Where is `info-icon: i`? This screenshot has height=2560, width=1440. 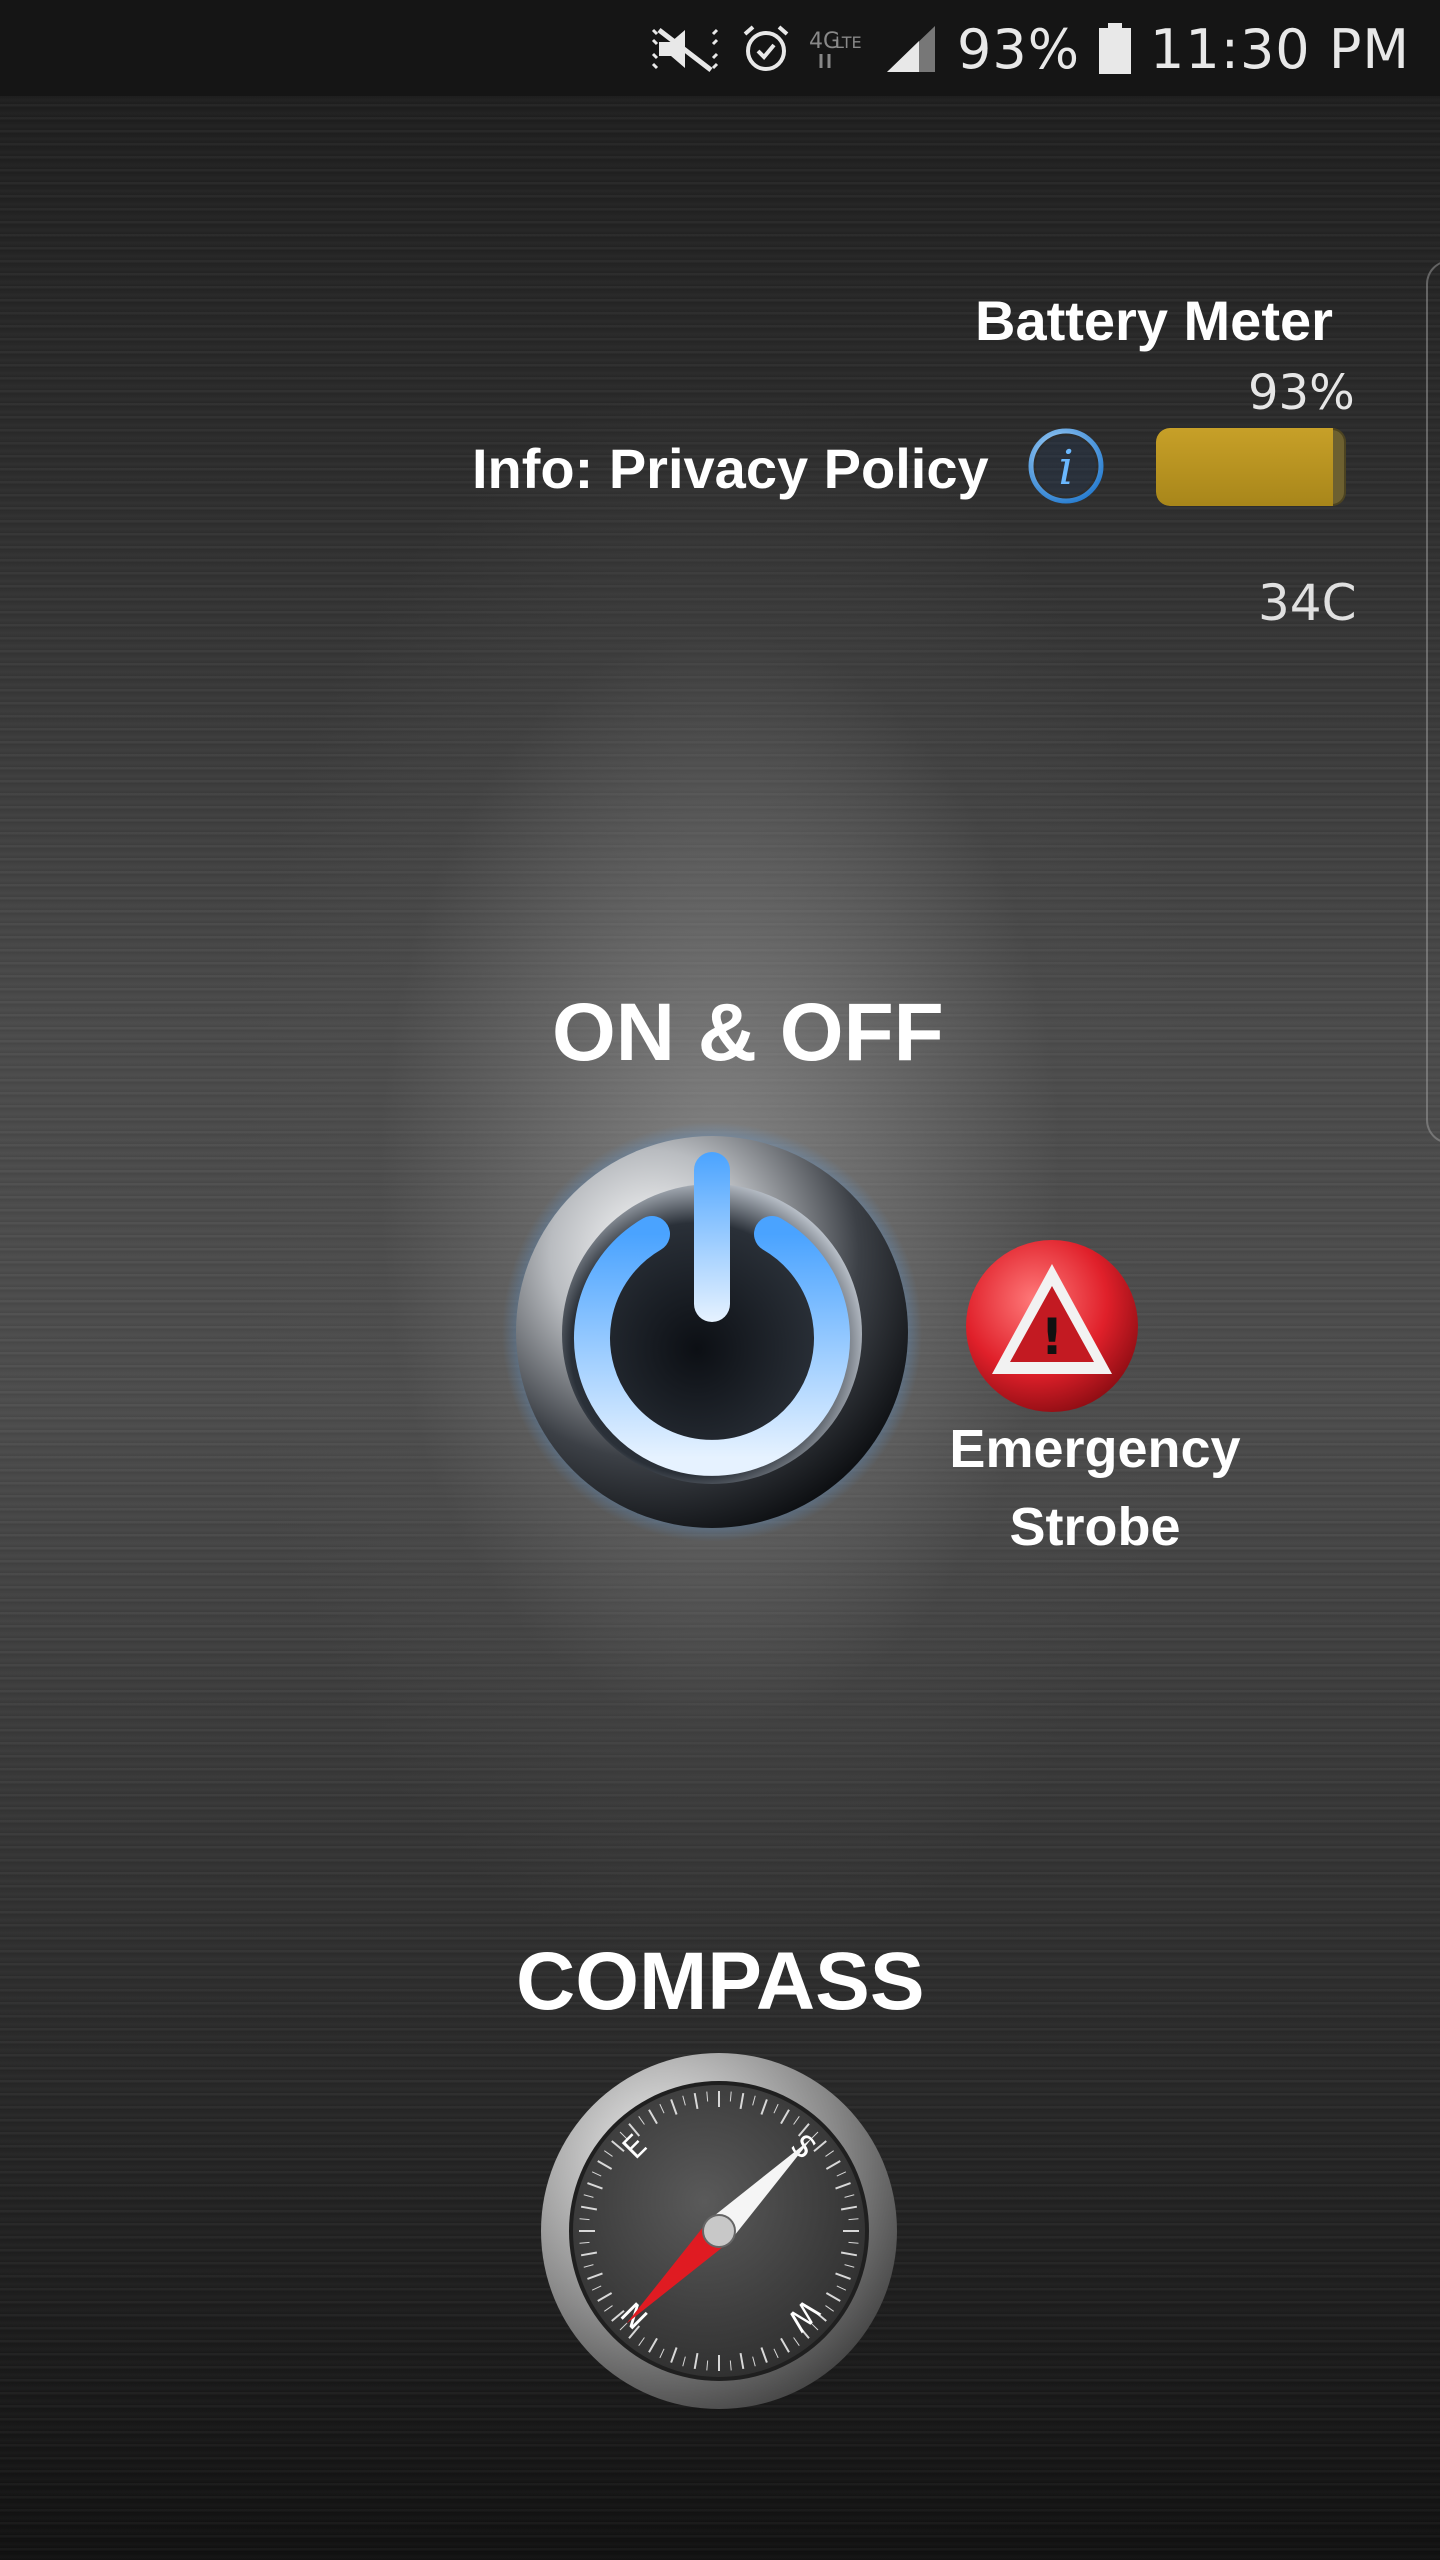
info-icon: i is located at coordinates (1066, 466).